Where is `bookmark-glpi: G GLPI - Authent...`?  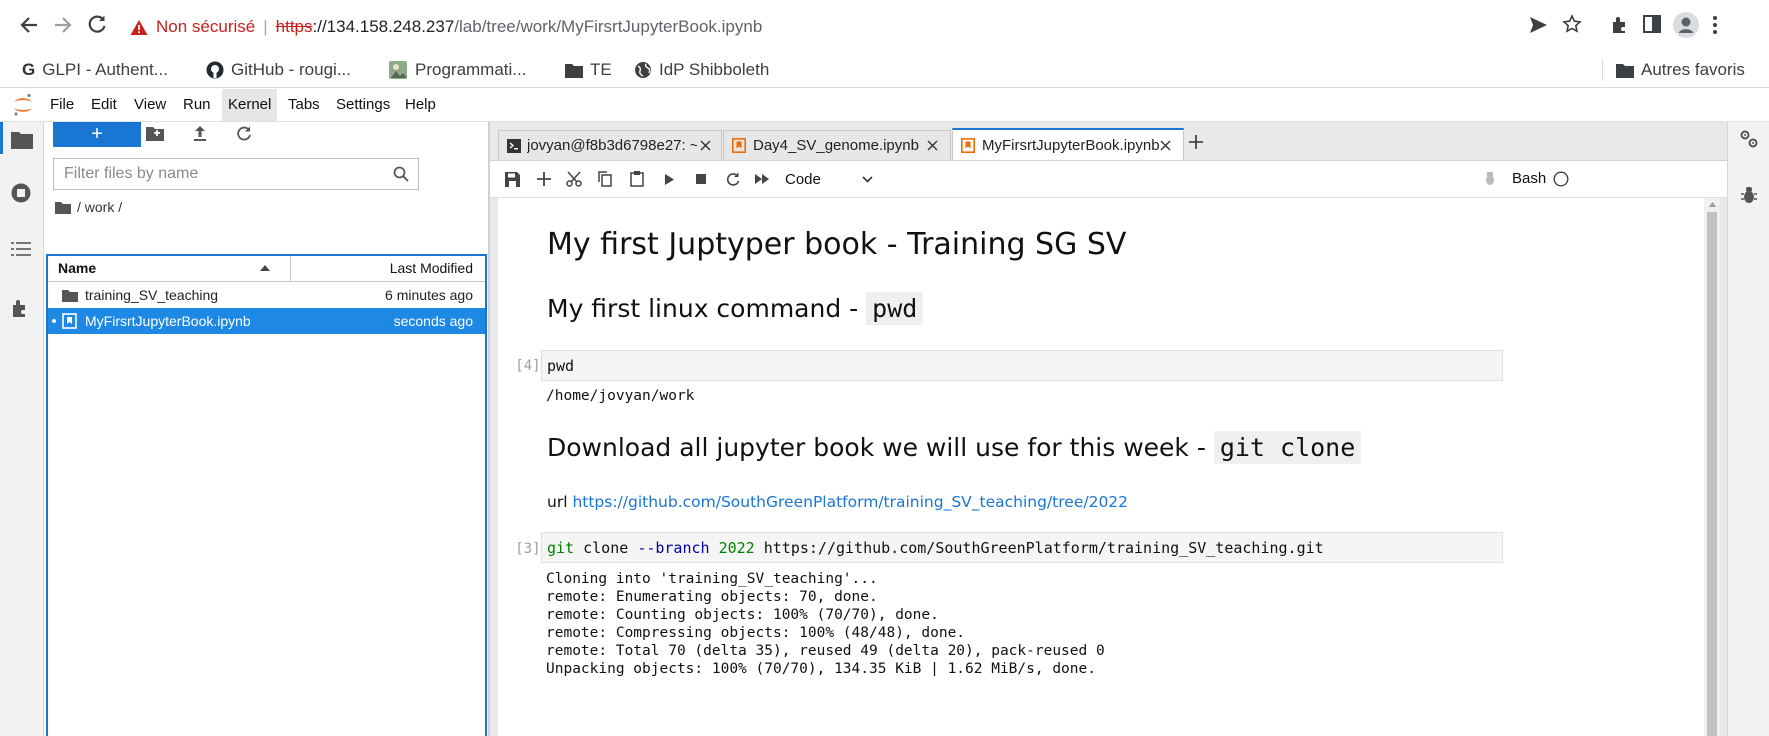
bookmark-glpi: G GLPI - Authent... is located at coordinates (95, 70).